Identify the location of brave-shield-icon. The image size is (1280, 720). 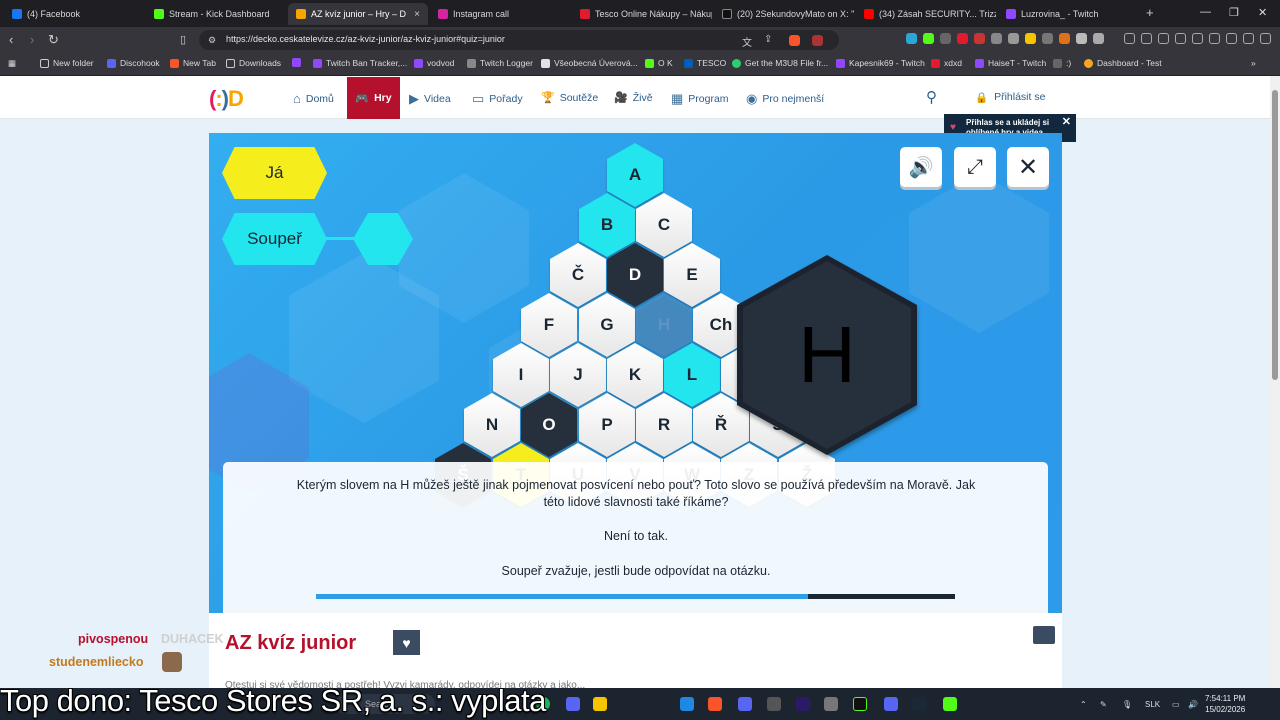
(794, 40).